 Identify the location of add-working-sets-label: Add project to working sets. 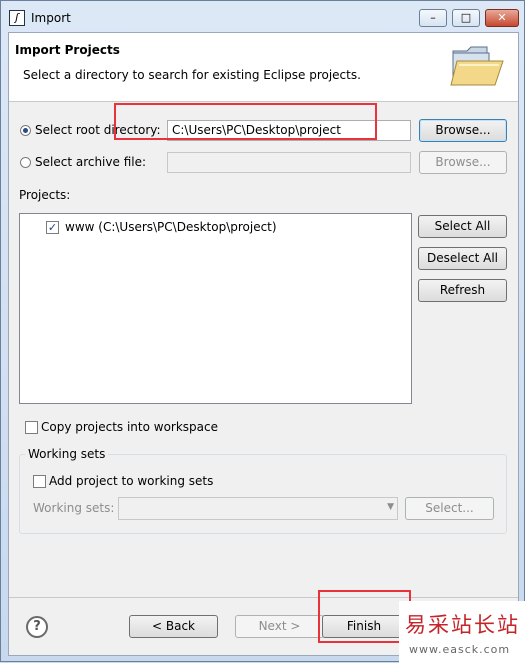
(131, 481).